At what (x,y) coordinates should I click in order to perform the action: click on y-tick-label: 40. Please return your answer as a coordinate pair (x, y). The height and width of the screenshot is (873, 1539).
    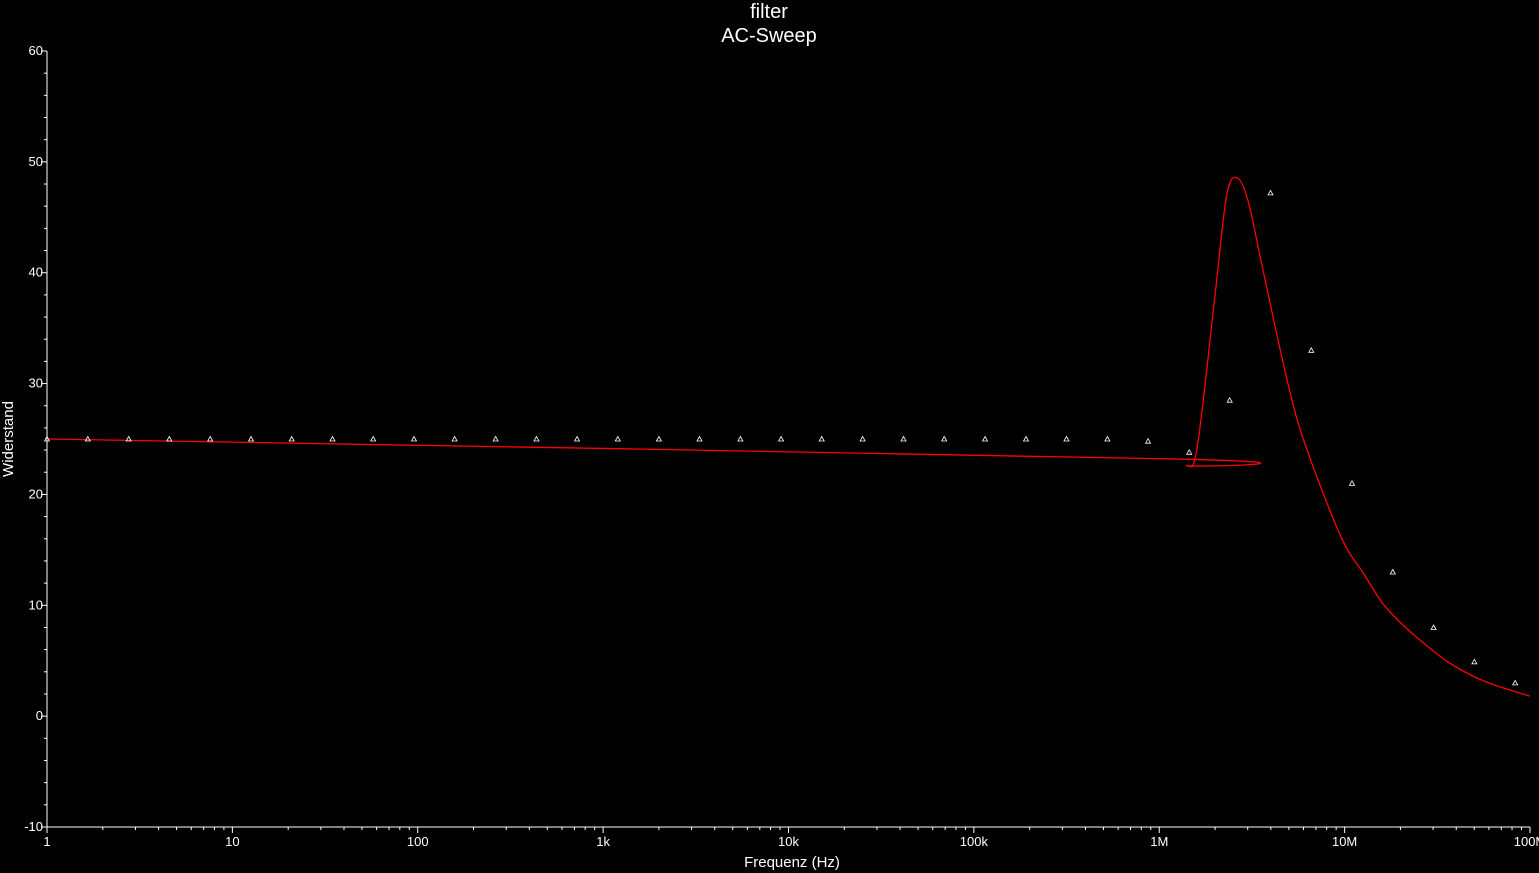
    Looking at the image, I should click on (36, 272).